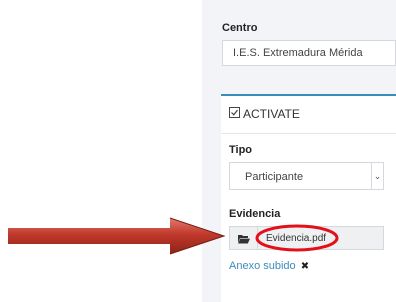  I want to click on evidencia-file-input: Evidencia.pdf, so click(306, 238).